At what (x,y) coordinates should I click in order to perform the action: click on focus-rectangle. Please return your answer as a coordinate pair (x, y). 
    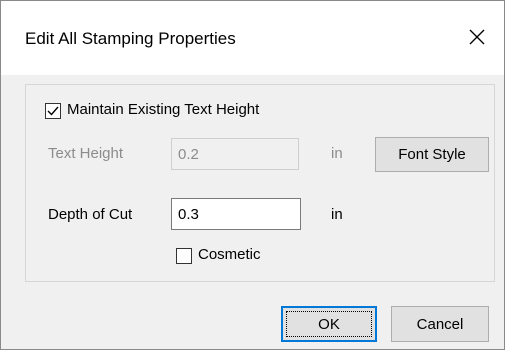
    Looking at the image, I should click on (329, 324).